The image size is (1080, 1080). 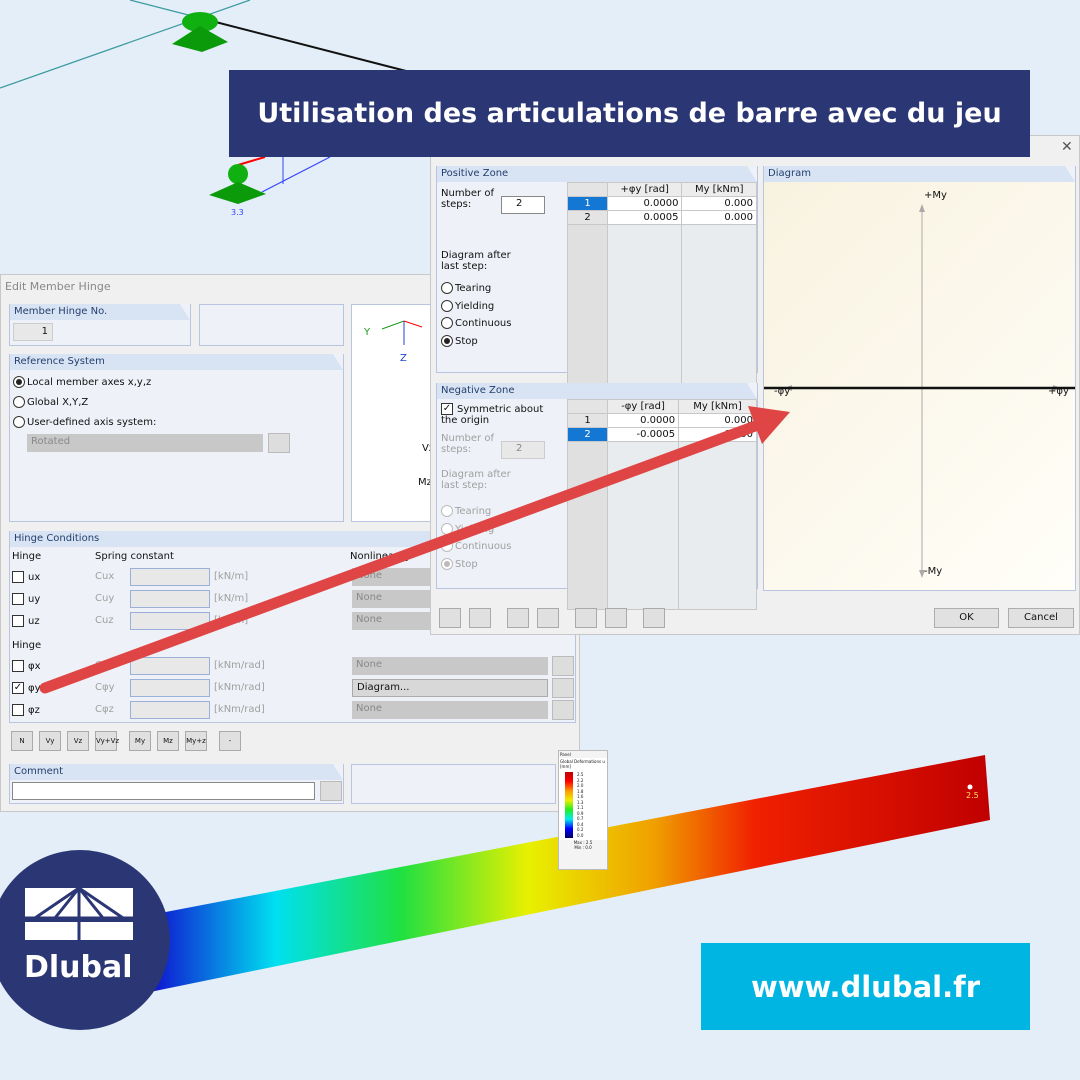 What do you see at coordinates (583, 847) in the screenshot?
I see `panel-min: Min : 0.0` at bounding box center [583, 847].